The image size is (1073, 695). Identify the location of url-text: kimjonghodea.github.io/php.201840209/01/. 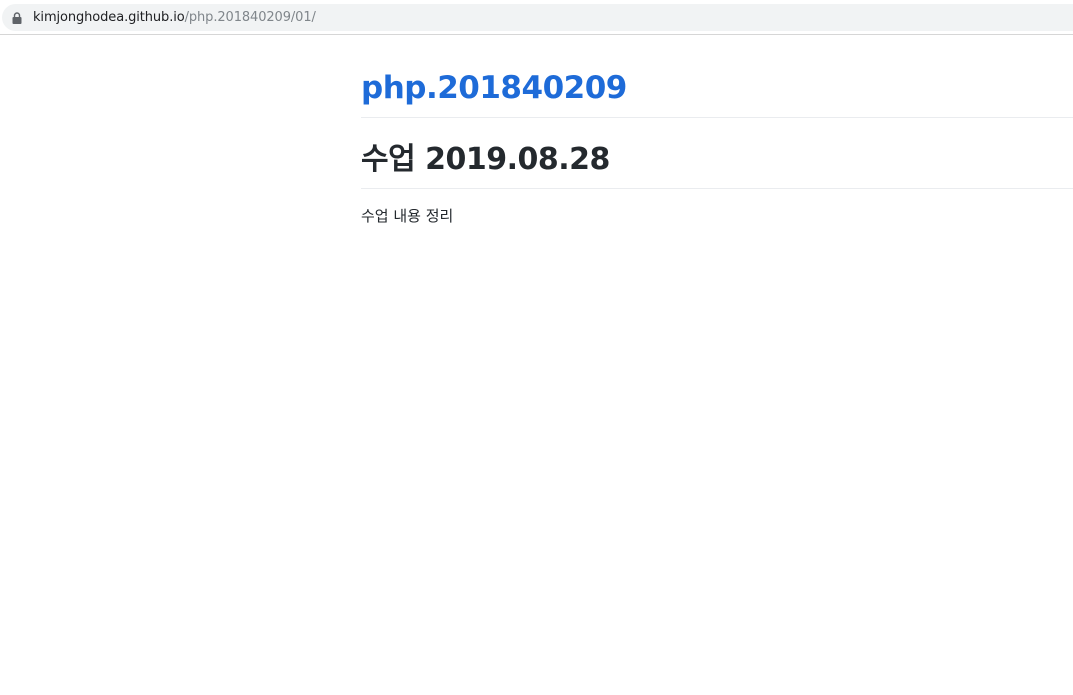
(174, 17).